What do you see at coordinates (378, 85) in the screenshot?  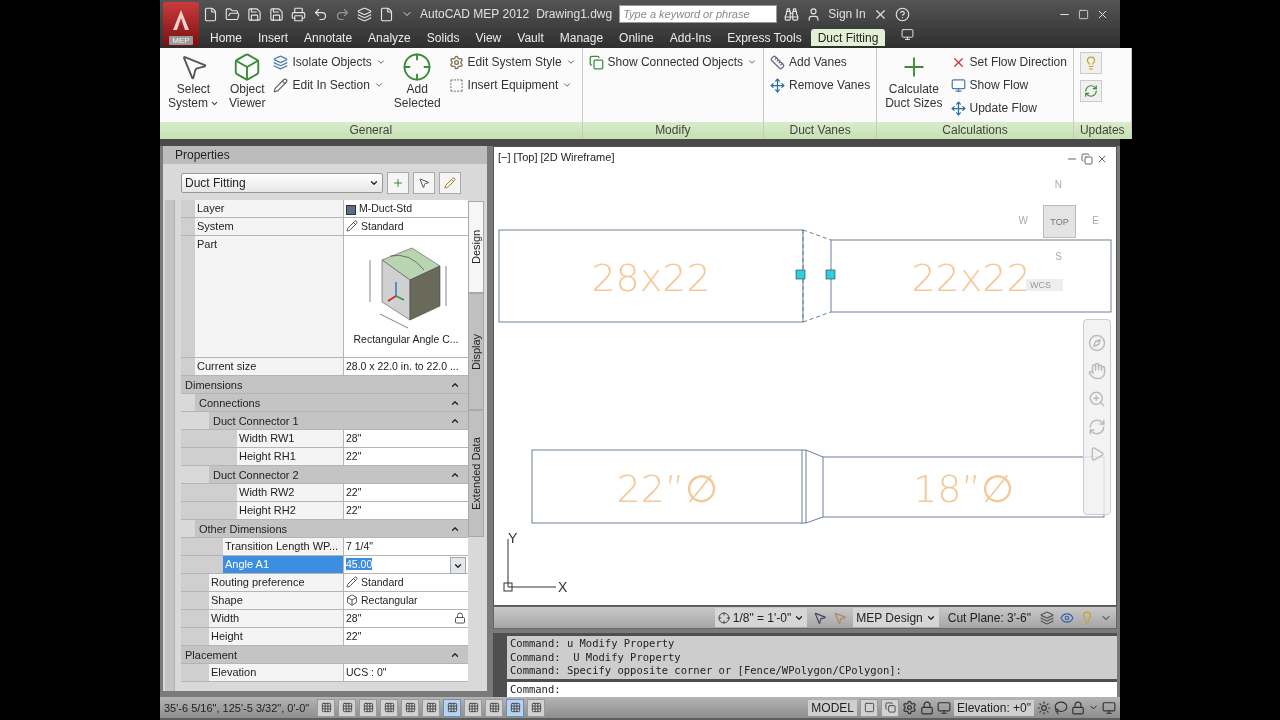 I see `caret-icon` at bounding box center [378, 85].